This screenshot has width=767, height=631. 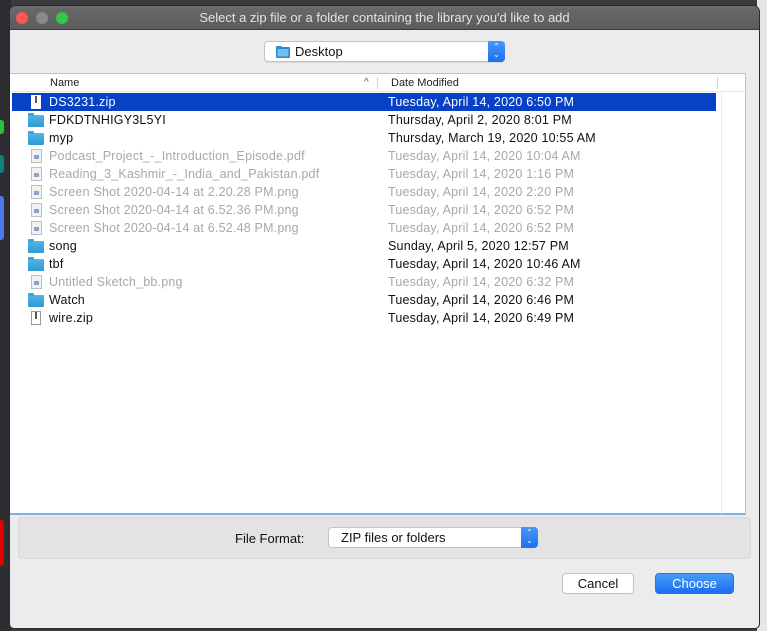 What do you see at coordinates (116, 282) in the screenshot?
I see `file-name: Untitled Sketch_bb.png` at bounding box center [116, 282].